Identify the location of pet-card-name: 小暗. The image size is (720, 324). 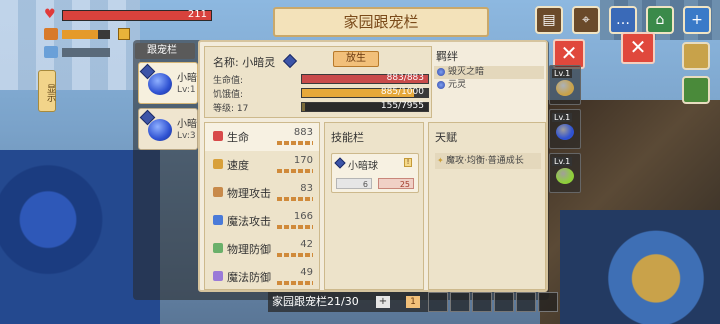
(187, 78).